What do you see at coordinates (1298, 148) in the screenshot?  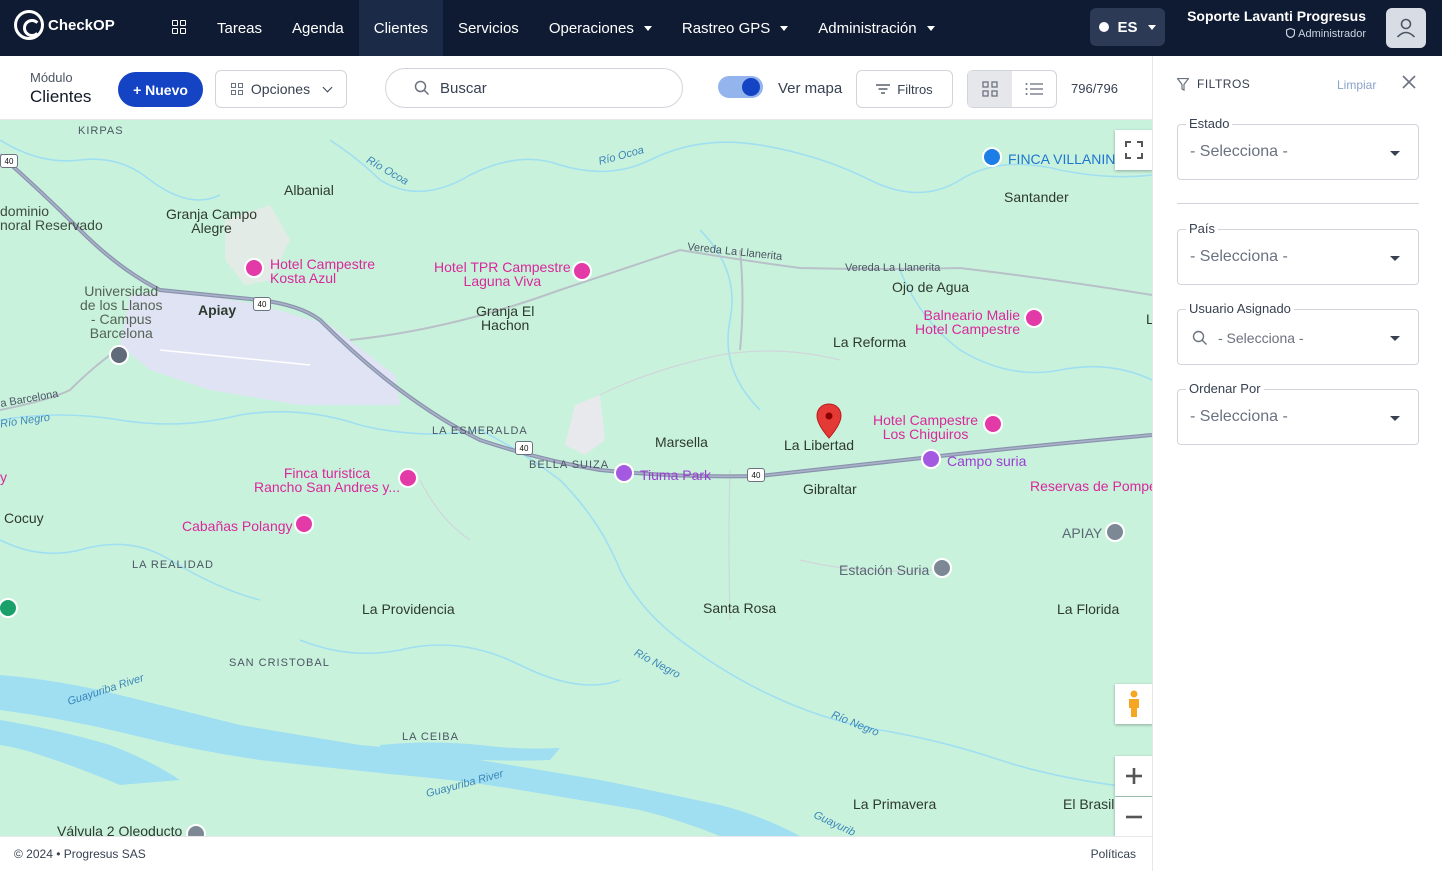 I see `estado-select: Estado - Selecciona -` at bounding box center [1298, 148].